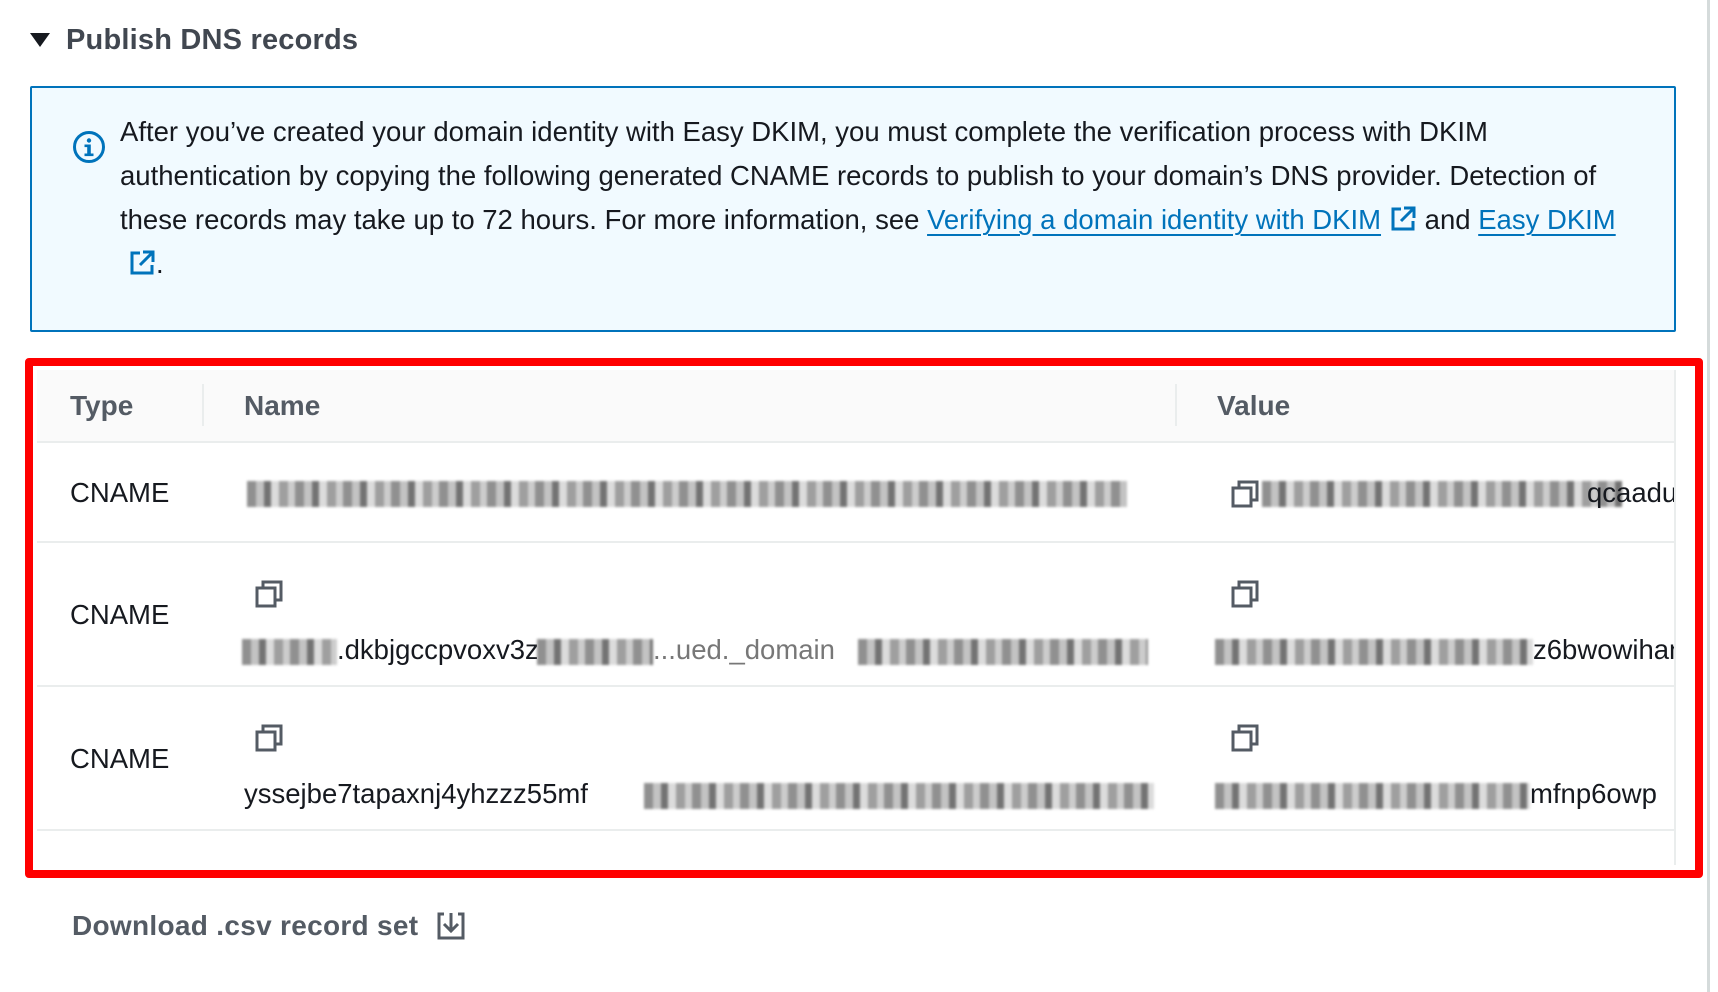 The image size is (1718, 992). I want to click on download-csv-button: Download .csv record set, so click(269, 926).